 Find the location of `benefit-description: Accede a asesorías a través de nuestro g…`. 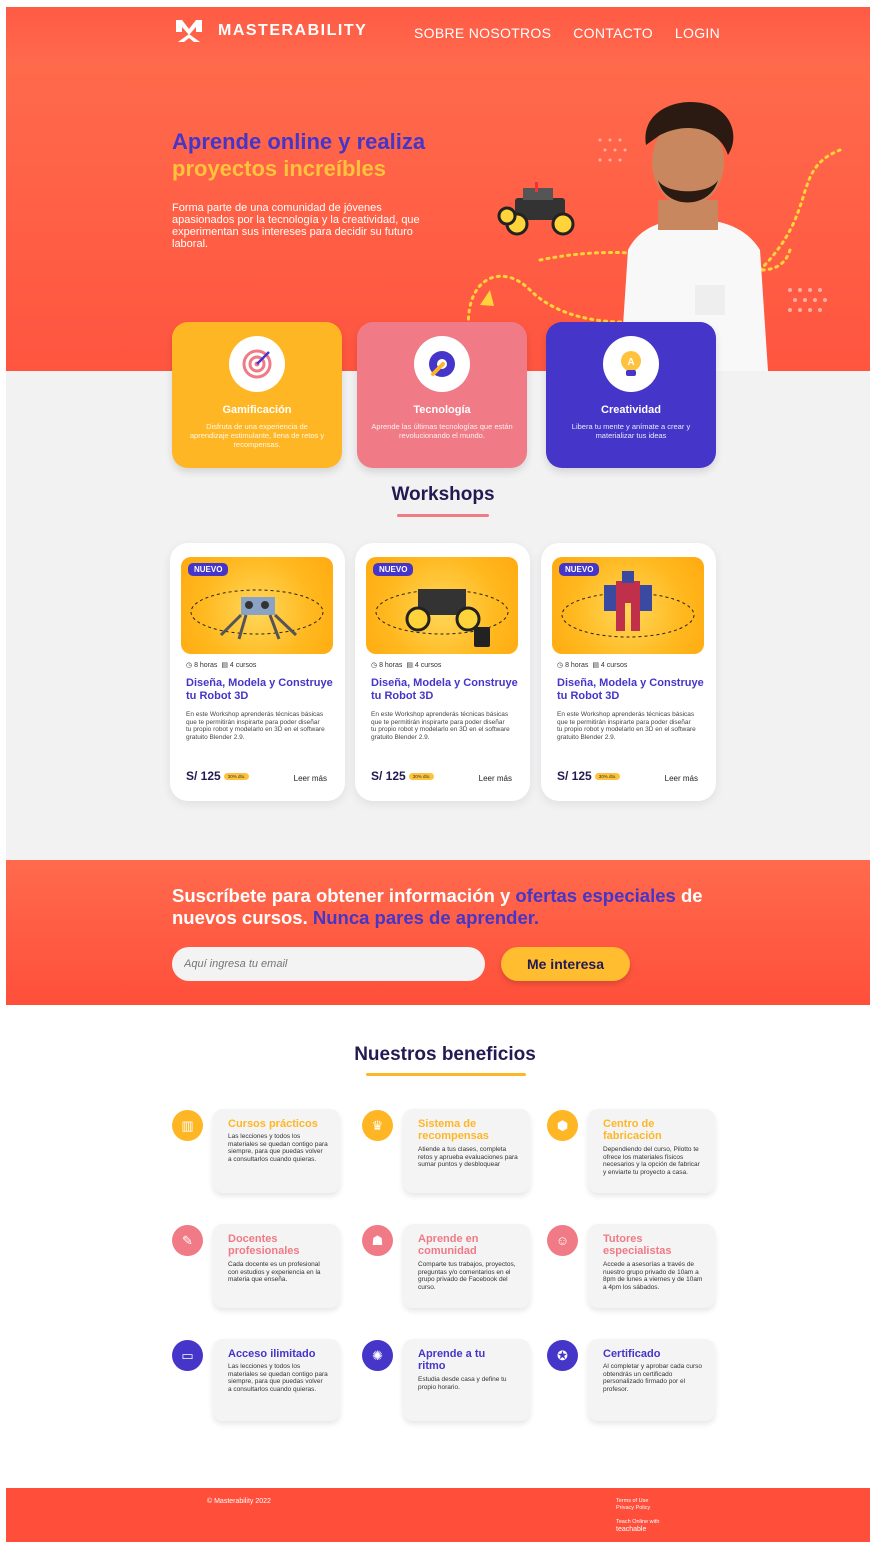

benefit-description: Accede a asesorías a través de nuestro g… is located at coordinates (653, 1276).